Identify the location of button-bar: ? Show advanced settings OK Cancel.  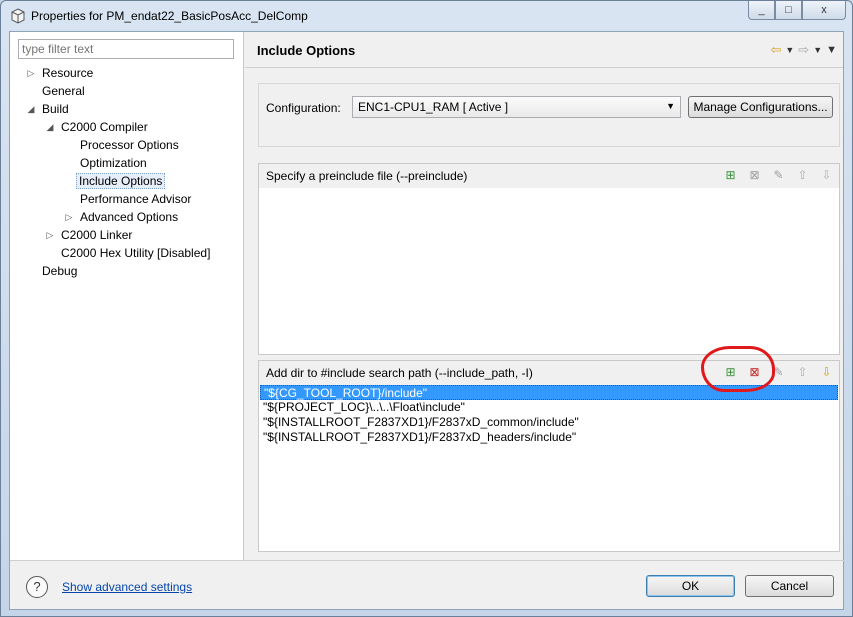
(427, 585).